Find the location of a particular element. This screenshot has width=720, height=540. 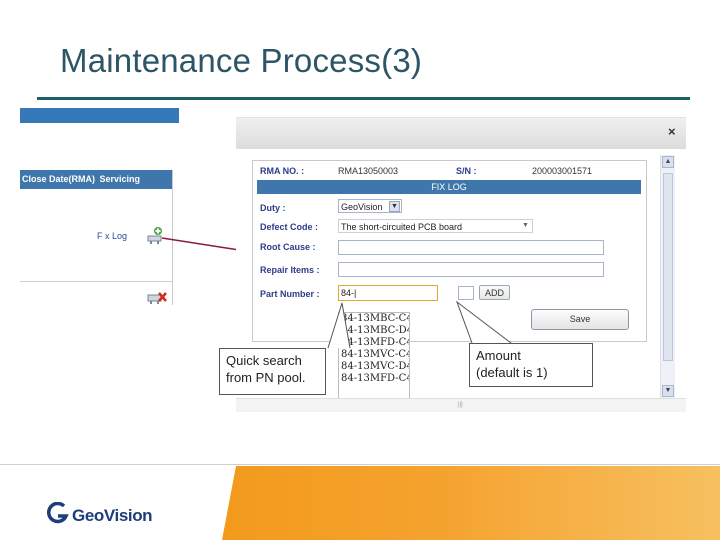

title-divider is located at coordinates (363, 98).